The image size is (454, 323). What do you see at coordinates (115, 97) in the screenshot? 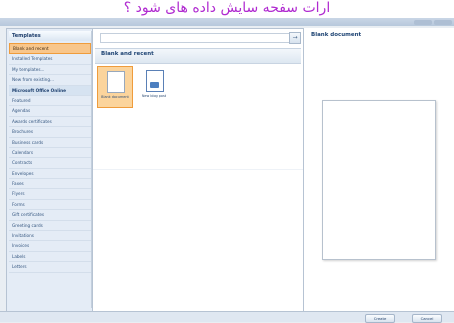
I see `template-label: Blank document` at bounding box center [115, 97].